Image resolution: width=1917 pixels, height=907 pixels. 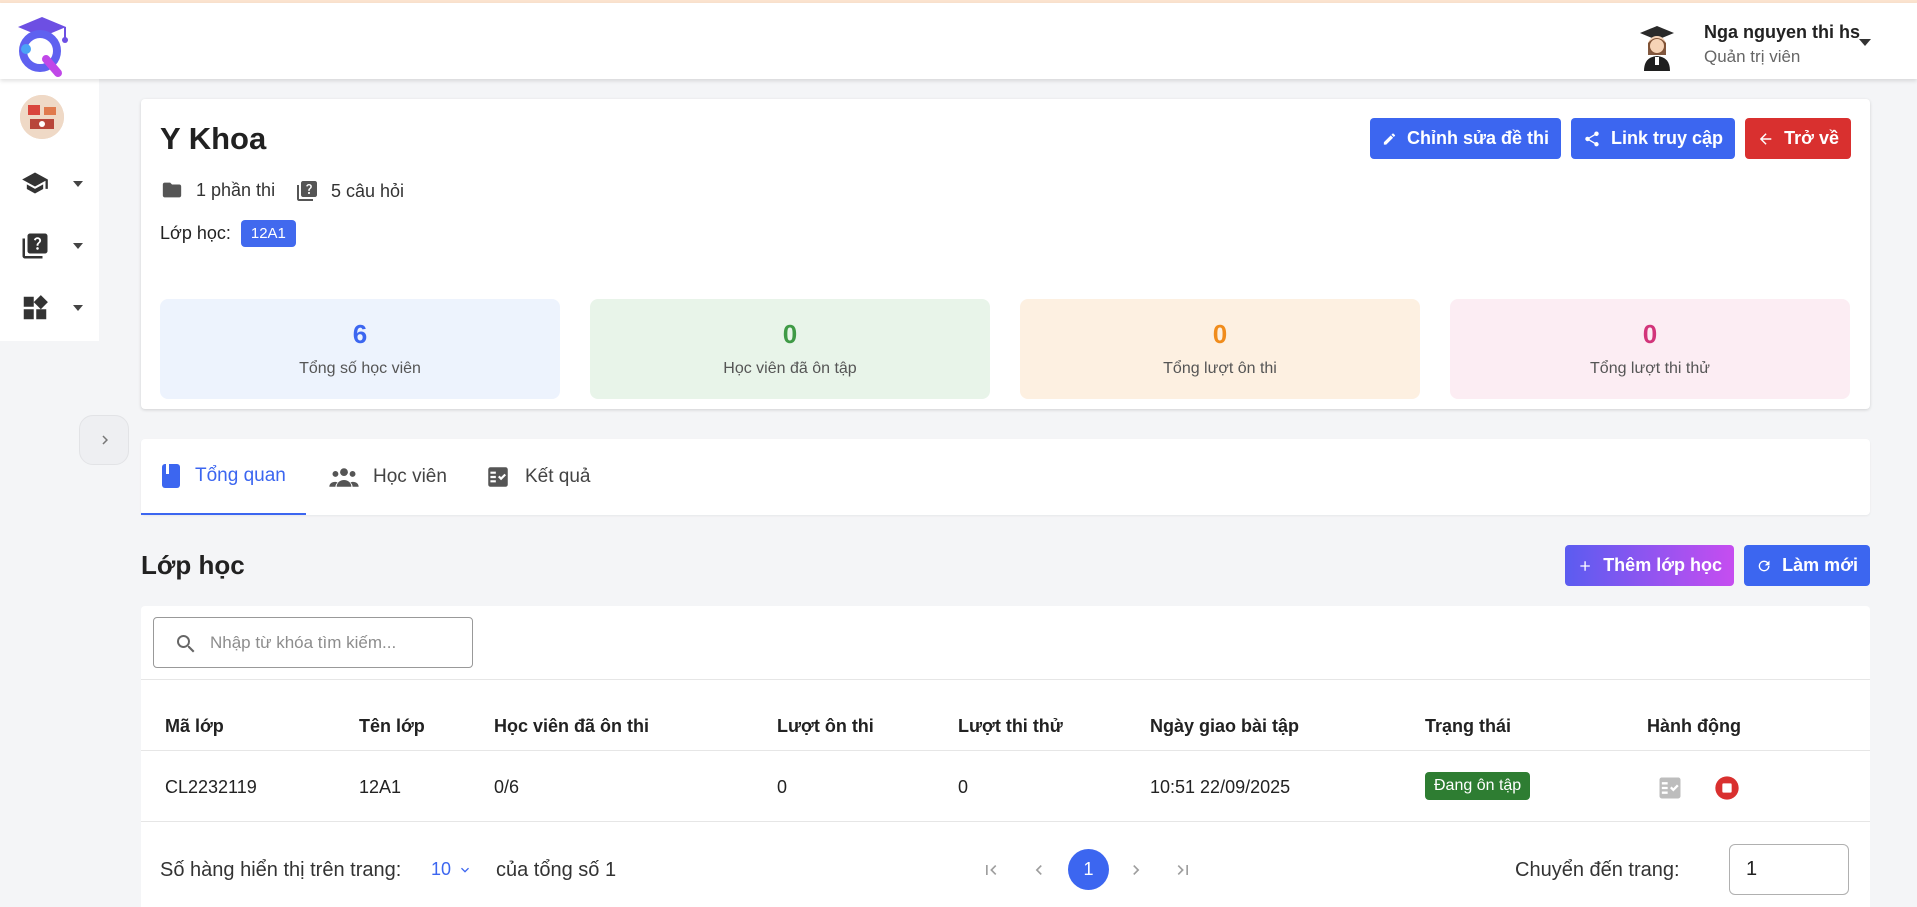 What do you see at coordinates (1088, 869) in the screenshot?
I see `current-page-button: 1` at bounding box center [1088, 869].